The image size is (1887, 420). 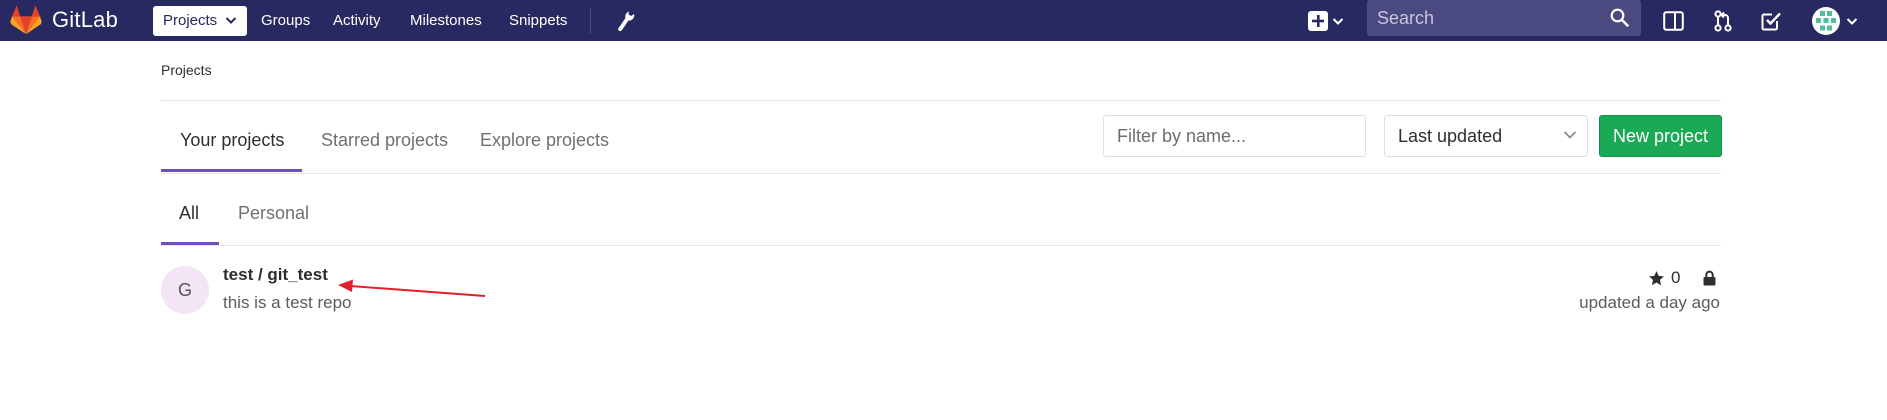 What do you see at coordinates (446, 21) in the screenshot?
I see `nav-milestones: Milestones` at bounding box center [446, 21].